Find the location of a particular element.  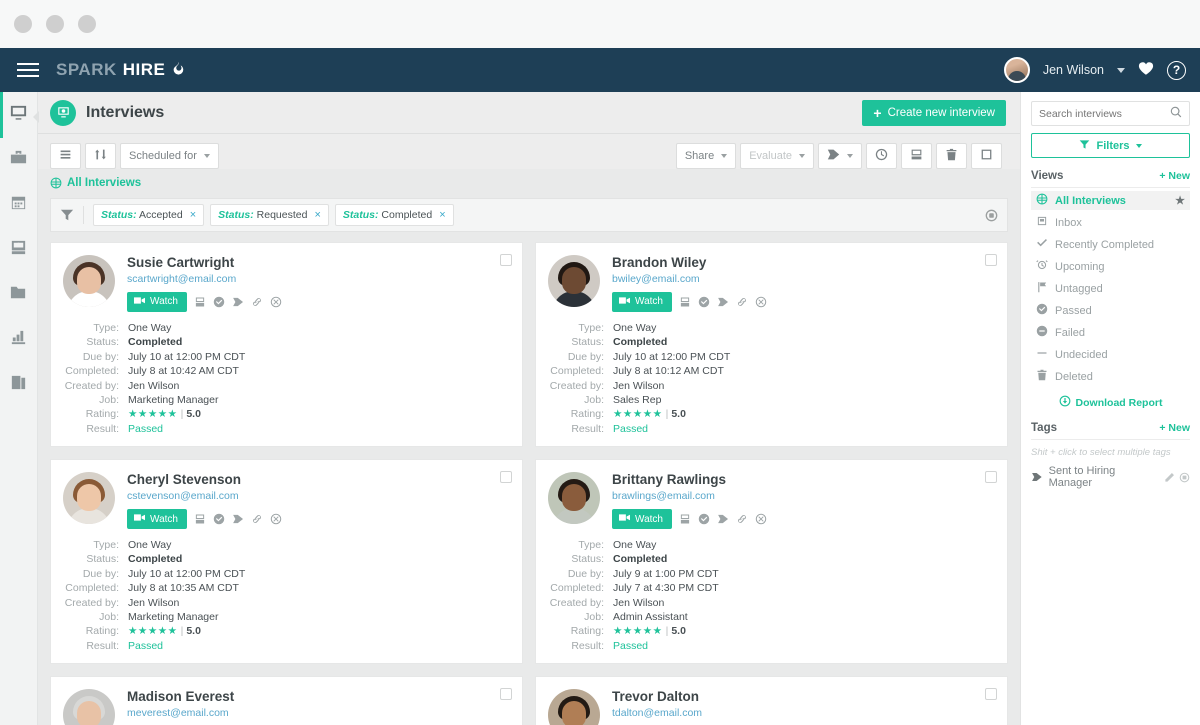

candidate-email: scartwright@email.com is located at coordinates (318, 279).